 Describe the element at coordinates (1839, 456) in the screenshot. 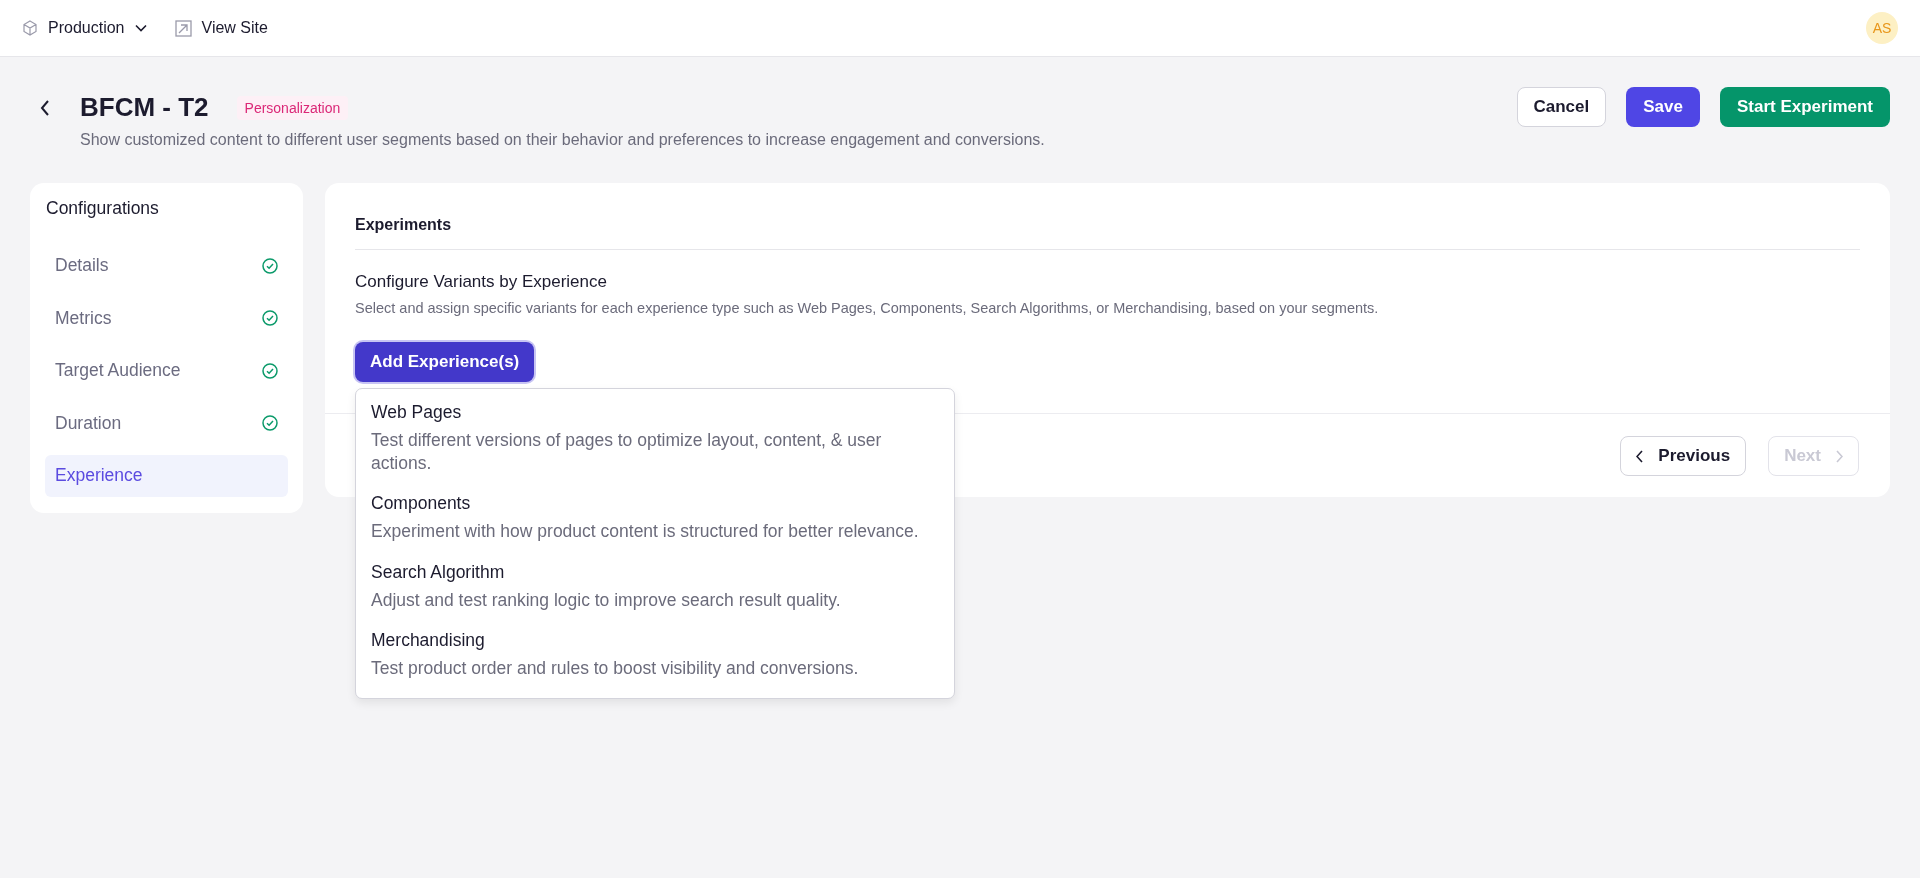

I see `chevron-right-icon` at that location.